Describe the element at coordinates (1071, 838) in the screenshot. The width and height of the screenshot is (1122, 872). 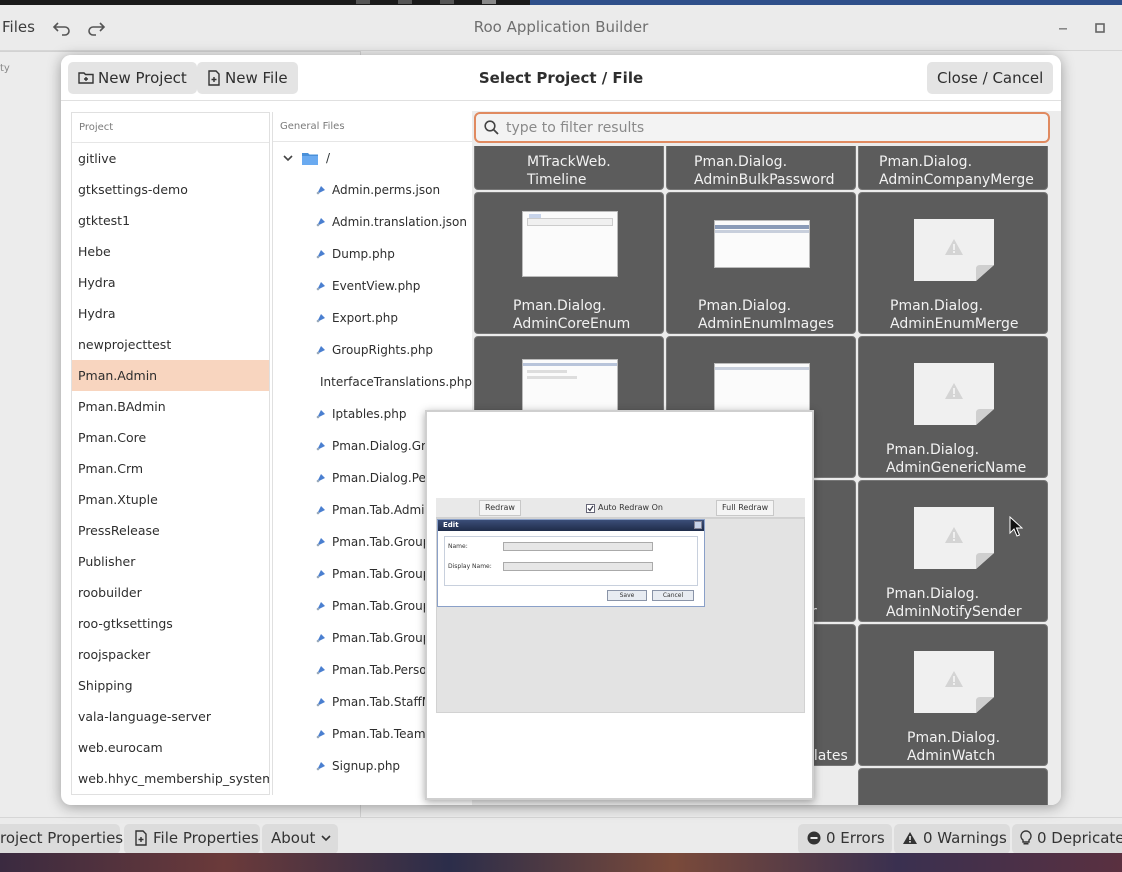
I see `depricated-label: 0 Depricated` at that location.